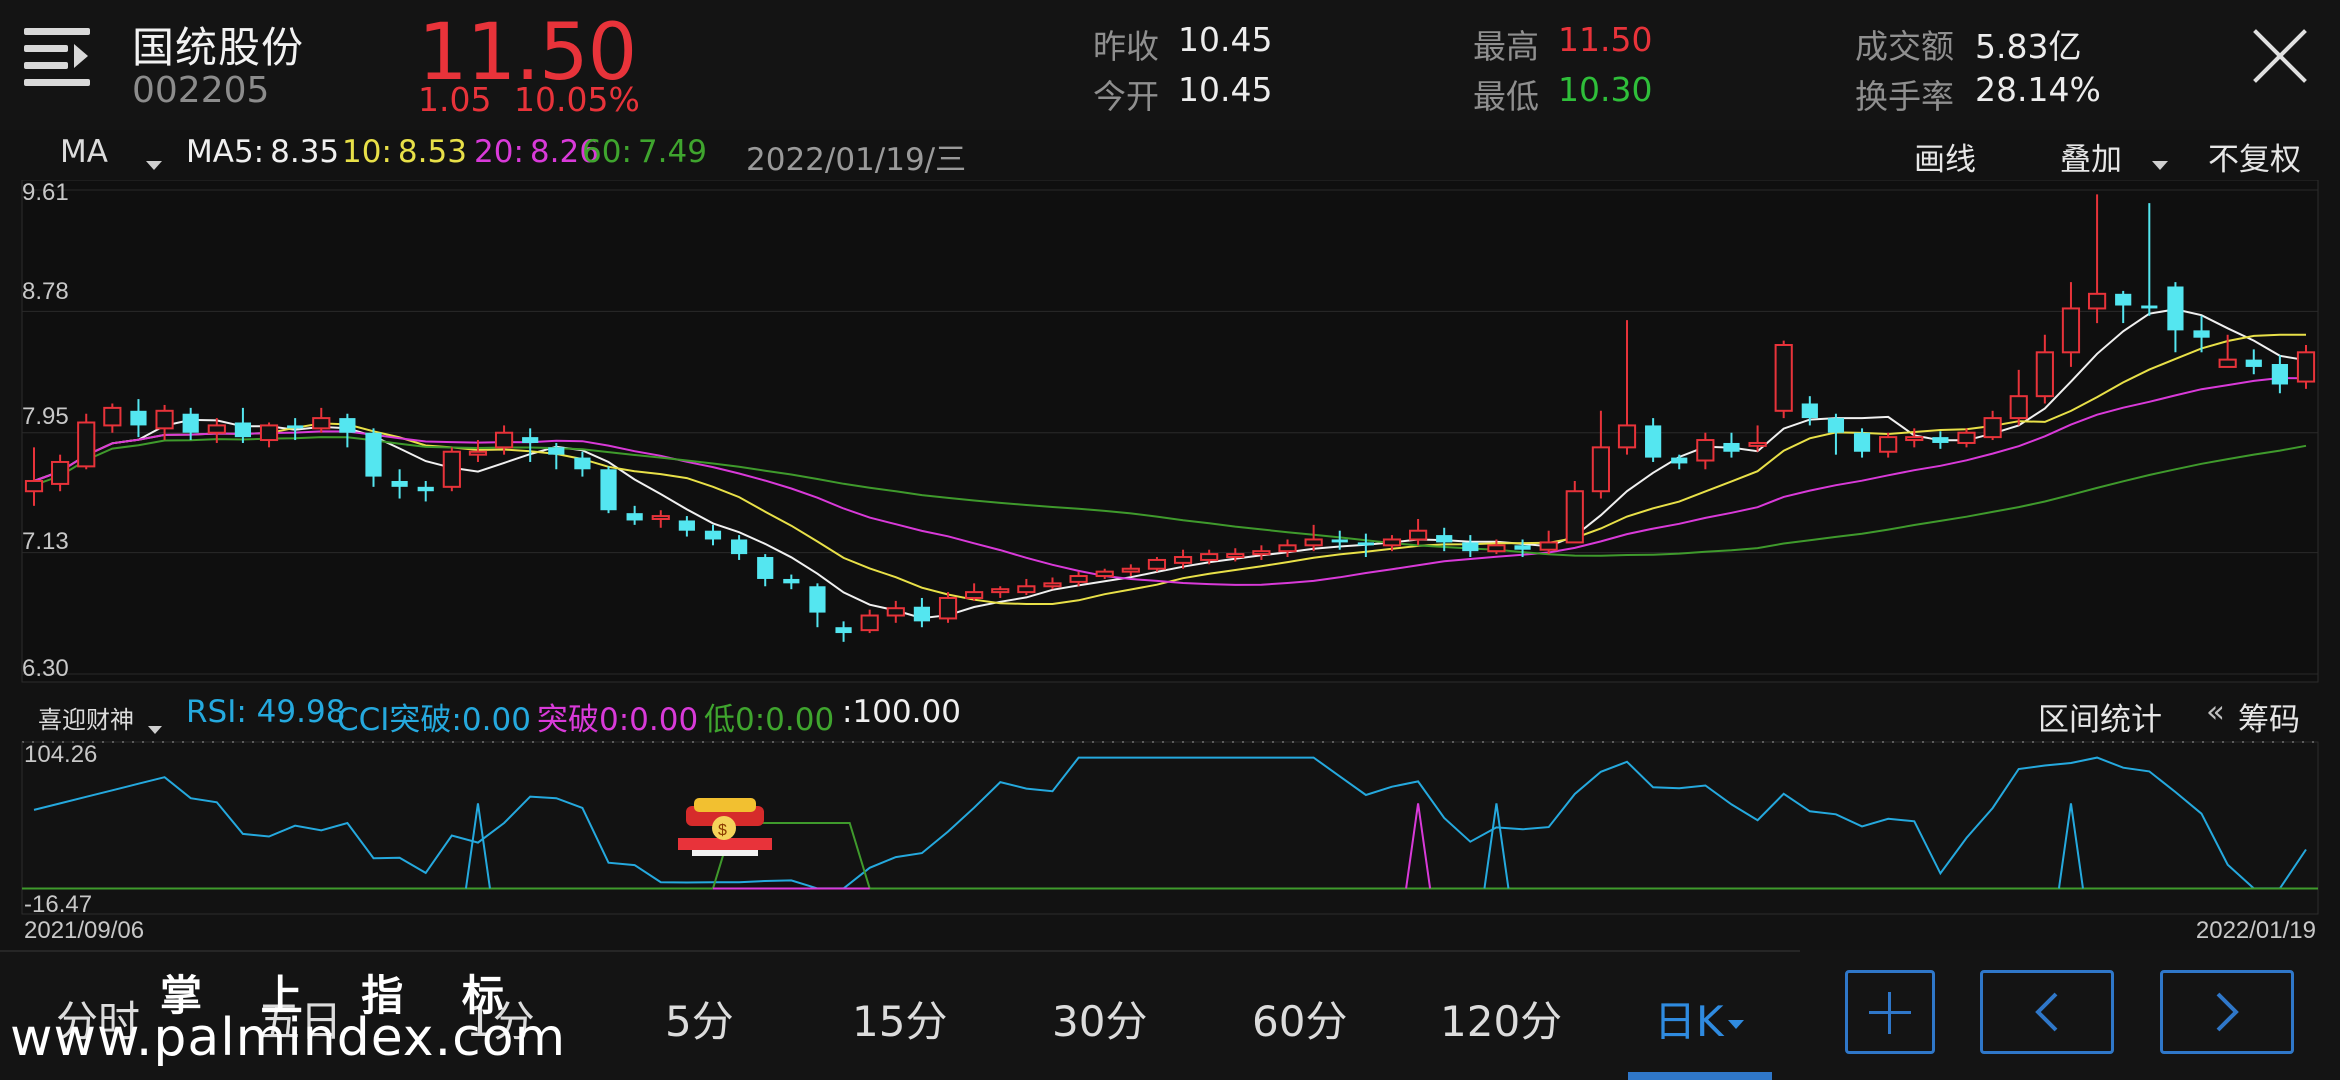  I want to click on rsi-line, so click(1170, 823).